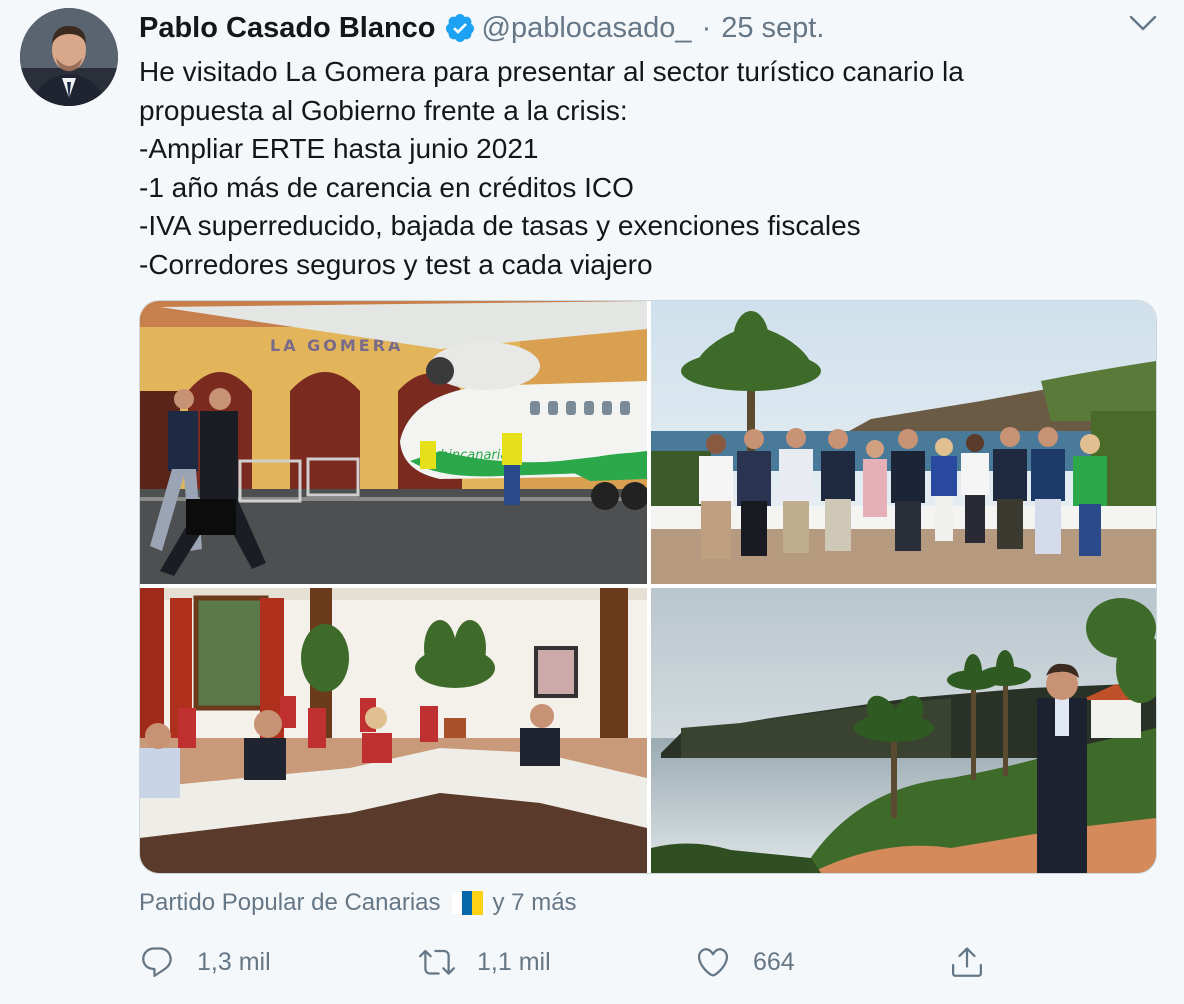 This screenshot has height=1004, width=1184. What do you see at coordinates (713, 962) in the screenshot?
I see `like-icon` at bounding box center [713, 962].